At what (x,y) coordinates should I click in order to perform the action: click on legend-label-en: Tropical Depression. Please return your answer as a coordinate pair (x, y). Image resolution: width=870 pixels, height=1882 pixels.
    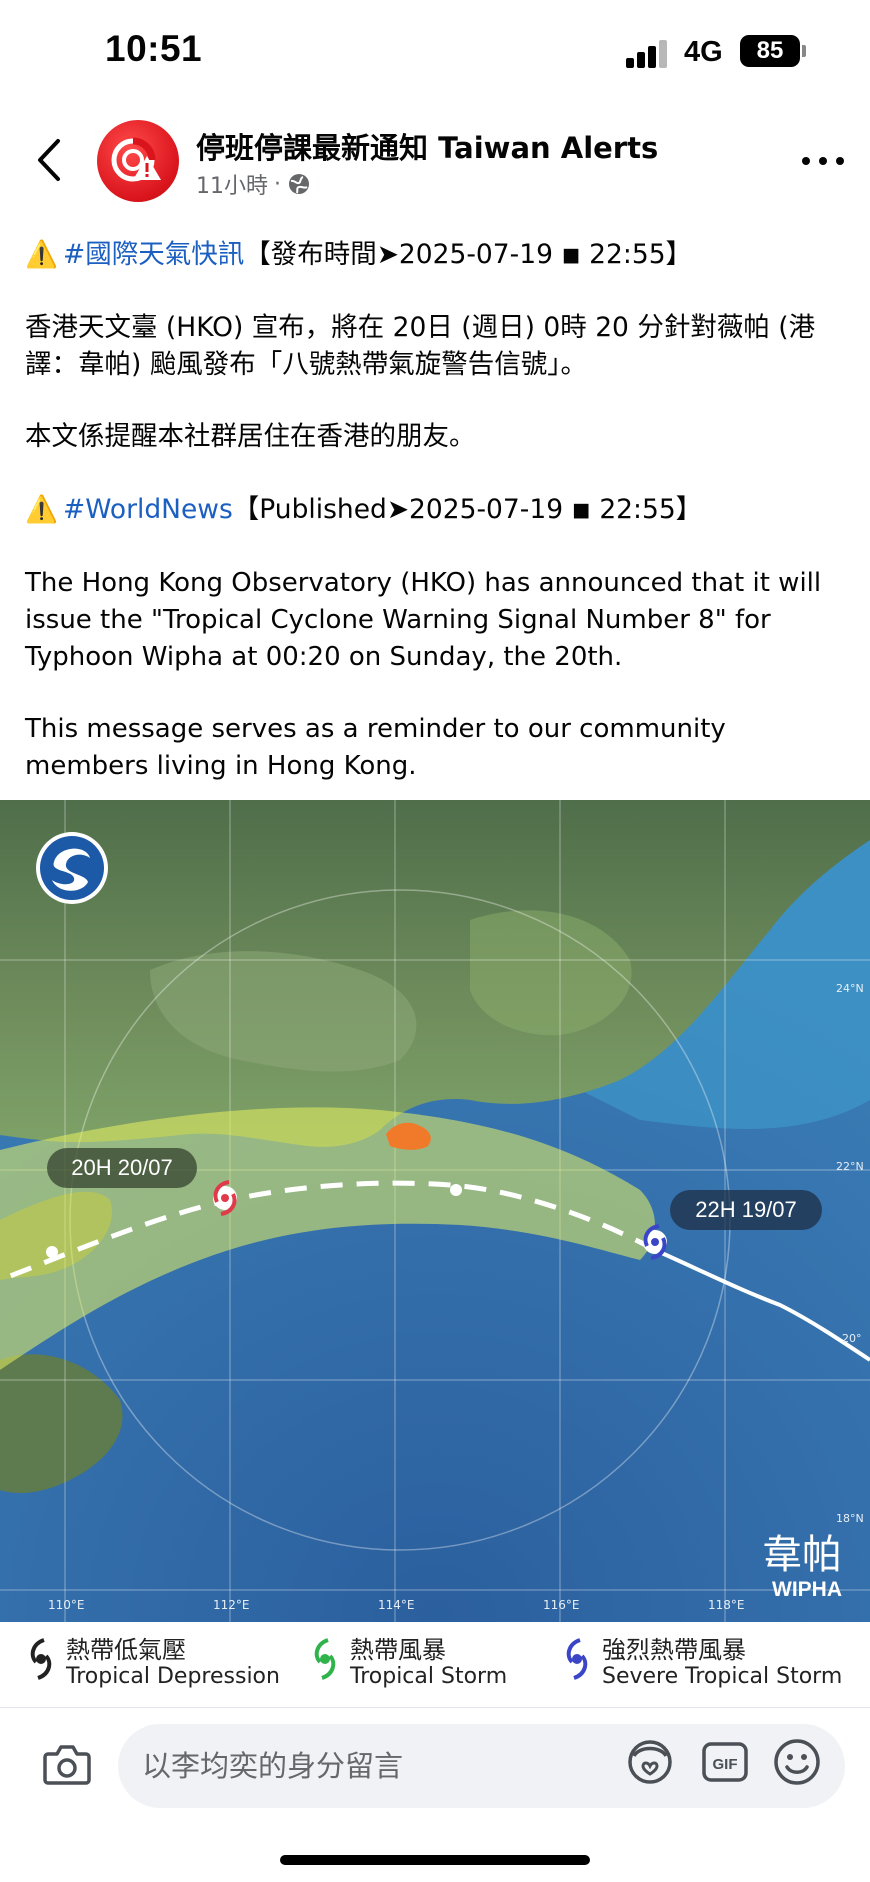
    Looking at the image, I should click on (173, 1676).